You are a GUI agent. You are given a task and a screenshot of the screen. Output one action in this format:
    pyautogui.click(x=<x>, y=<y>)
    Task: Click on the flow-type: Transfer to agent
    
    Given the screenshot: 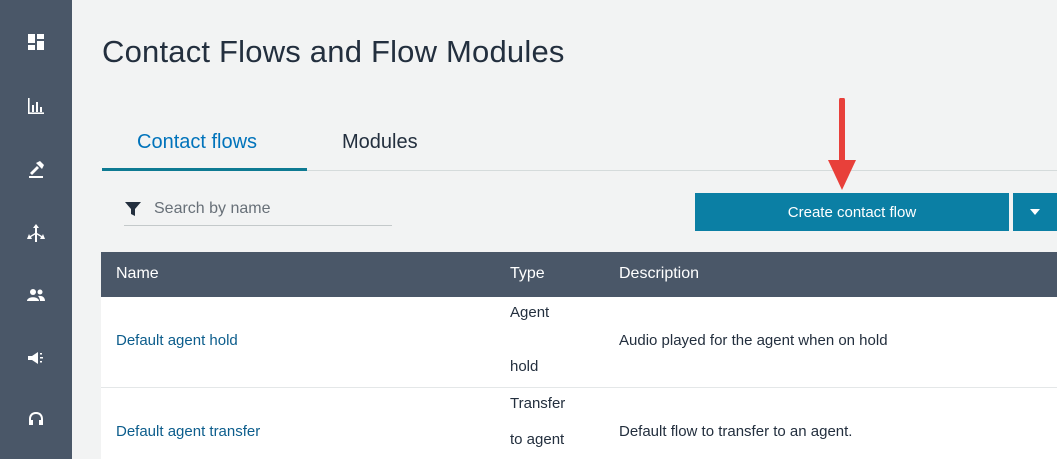 What is the action you would take?
    pyautogui.click(x=537, y=422)
    